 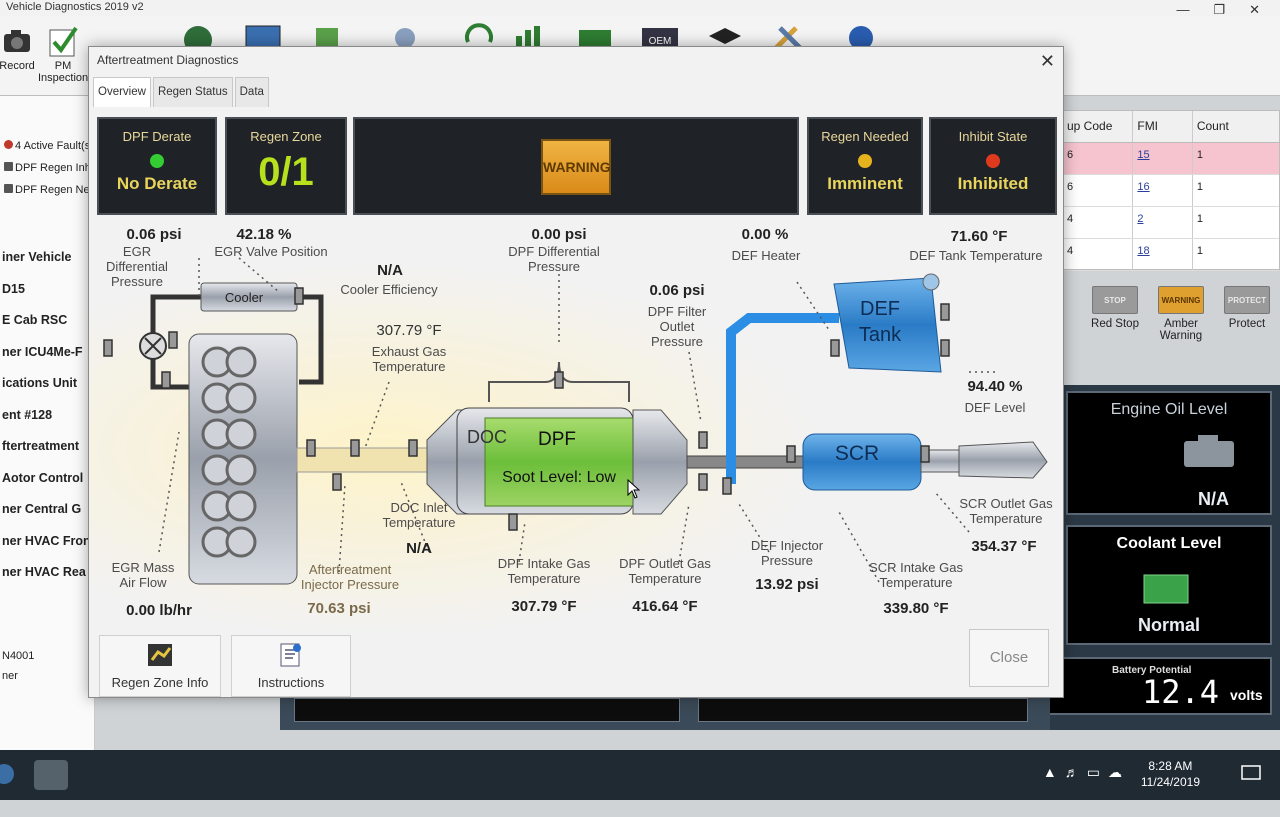 I want to click on close-button: Close, so click(x=1009, y=658).